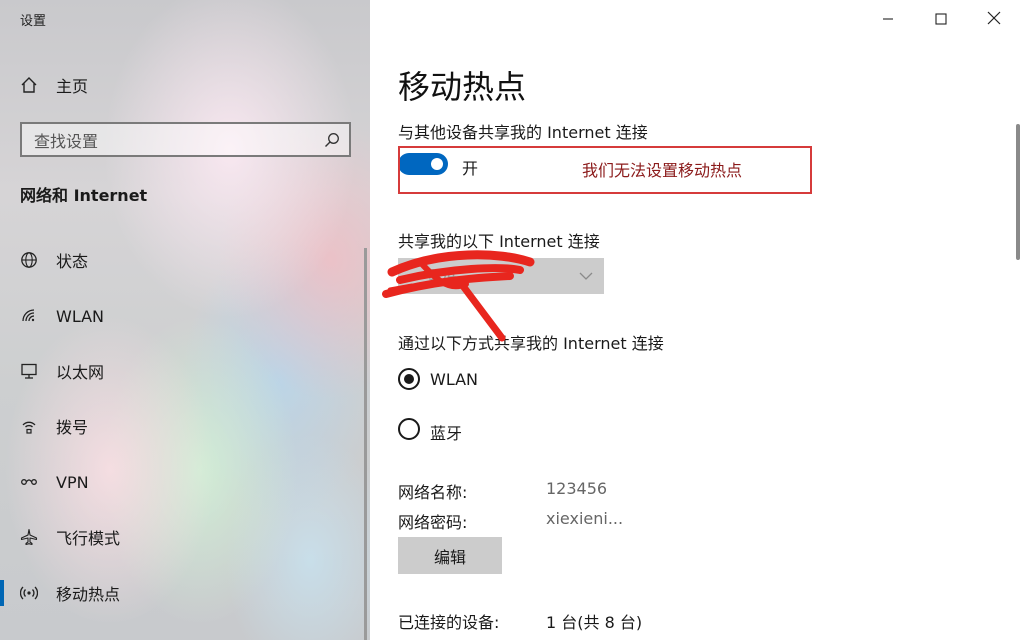 This screenshot has width=1022, height=640. I want to click on airplane-icon, so click(29, 537).